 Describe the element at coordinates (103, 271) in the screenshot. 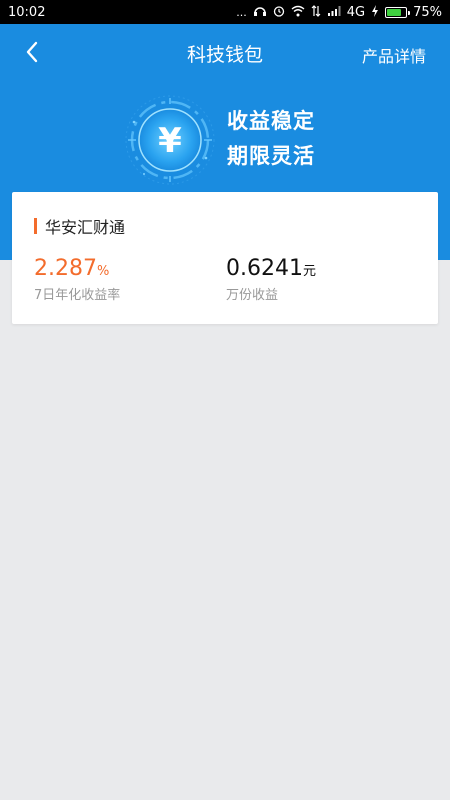

I see `annual-rate-unit: %` at that location.